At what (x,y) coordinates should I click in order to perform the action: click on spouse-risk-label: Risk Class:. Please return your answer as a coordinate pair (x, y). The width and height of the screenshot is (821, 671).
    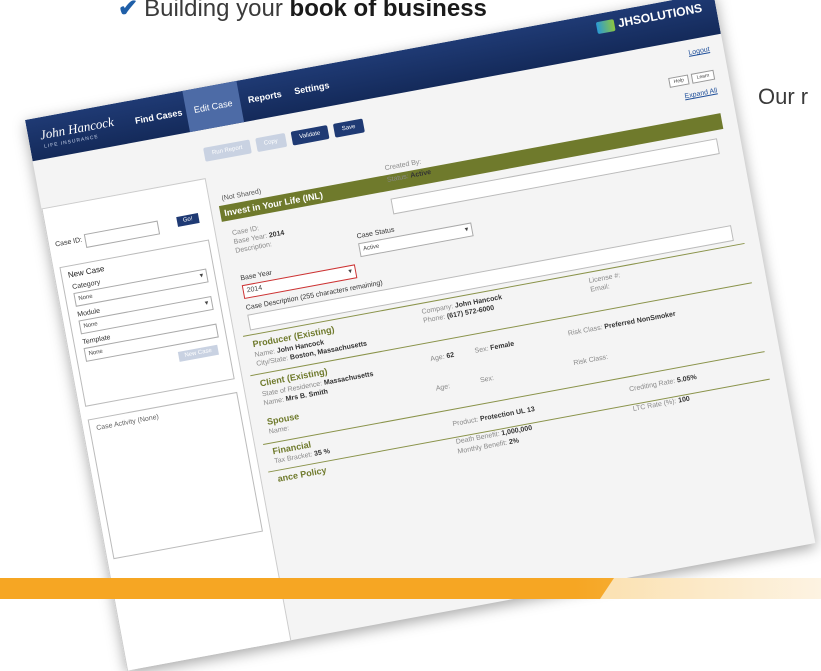
    Looking at the image, I should click on (590, 360).